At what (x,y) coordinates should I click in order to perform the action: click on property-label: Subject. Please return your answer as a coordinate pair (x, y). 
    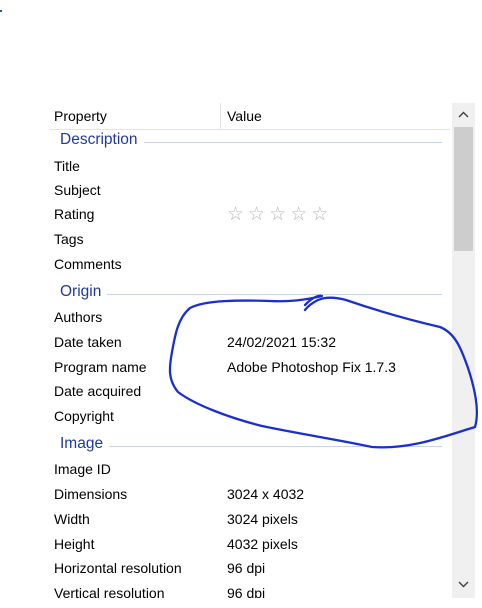
    Looking at the image, I should click on (77, 190).